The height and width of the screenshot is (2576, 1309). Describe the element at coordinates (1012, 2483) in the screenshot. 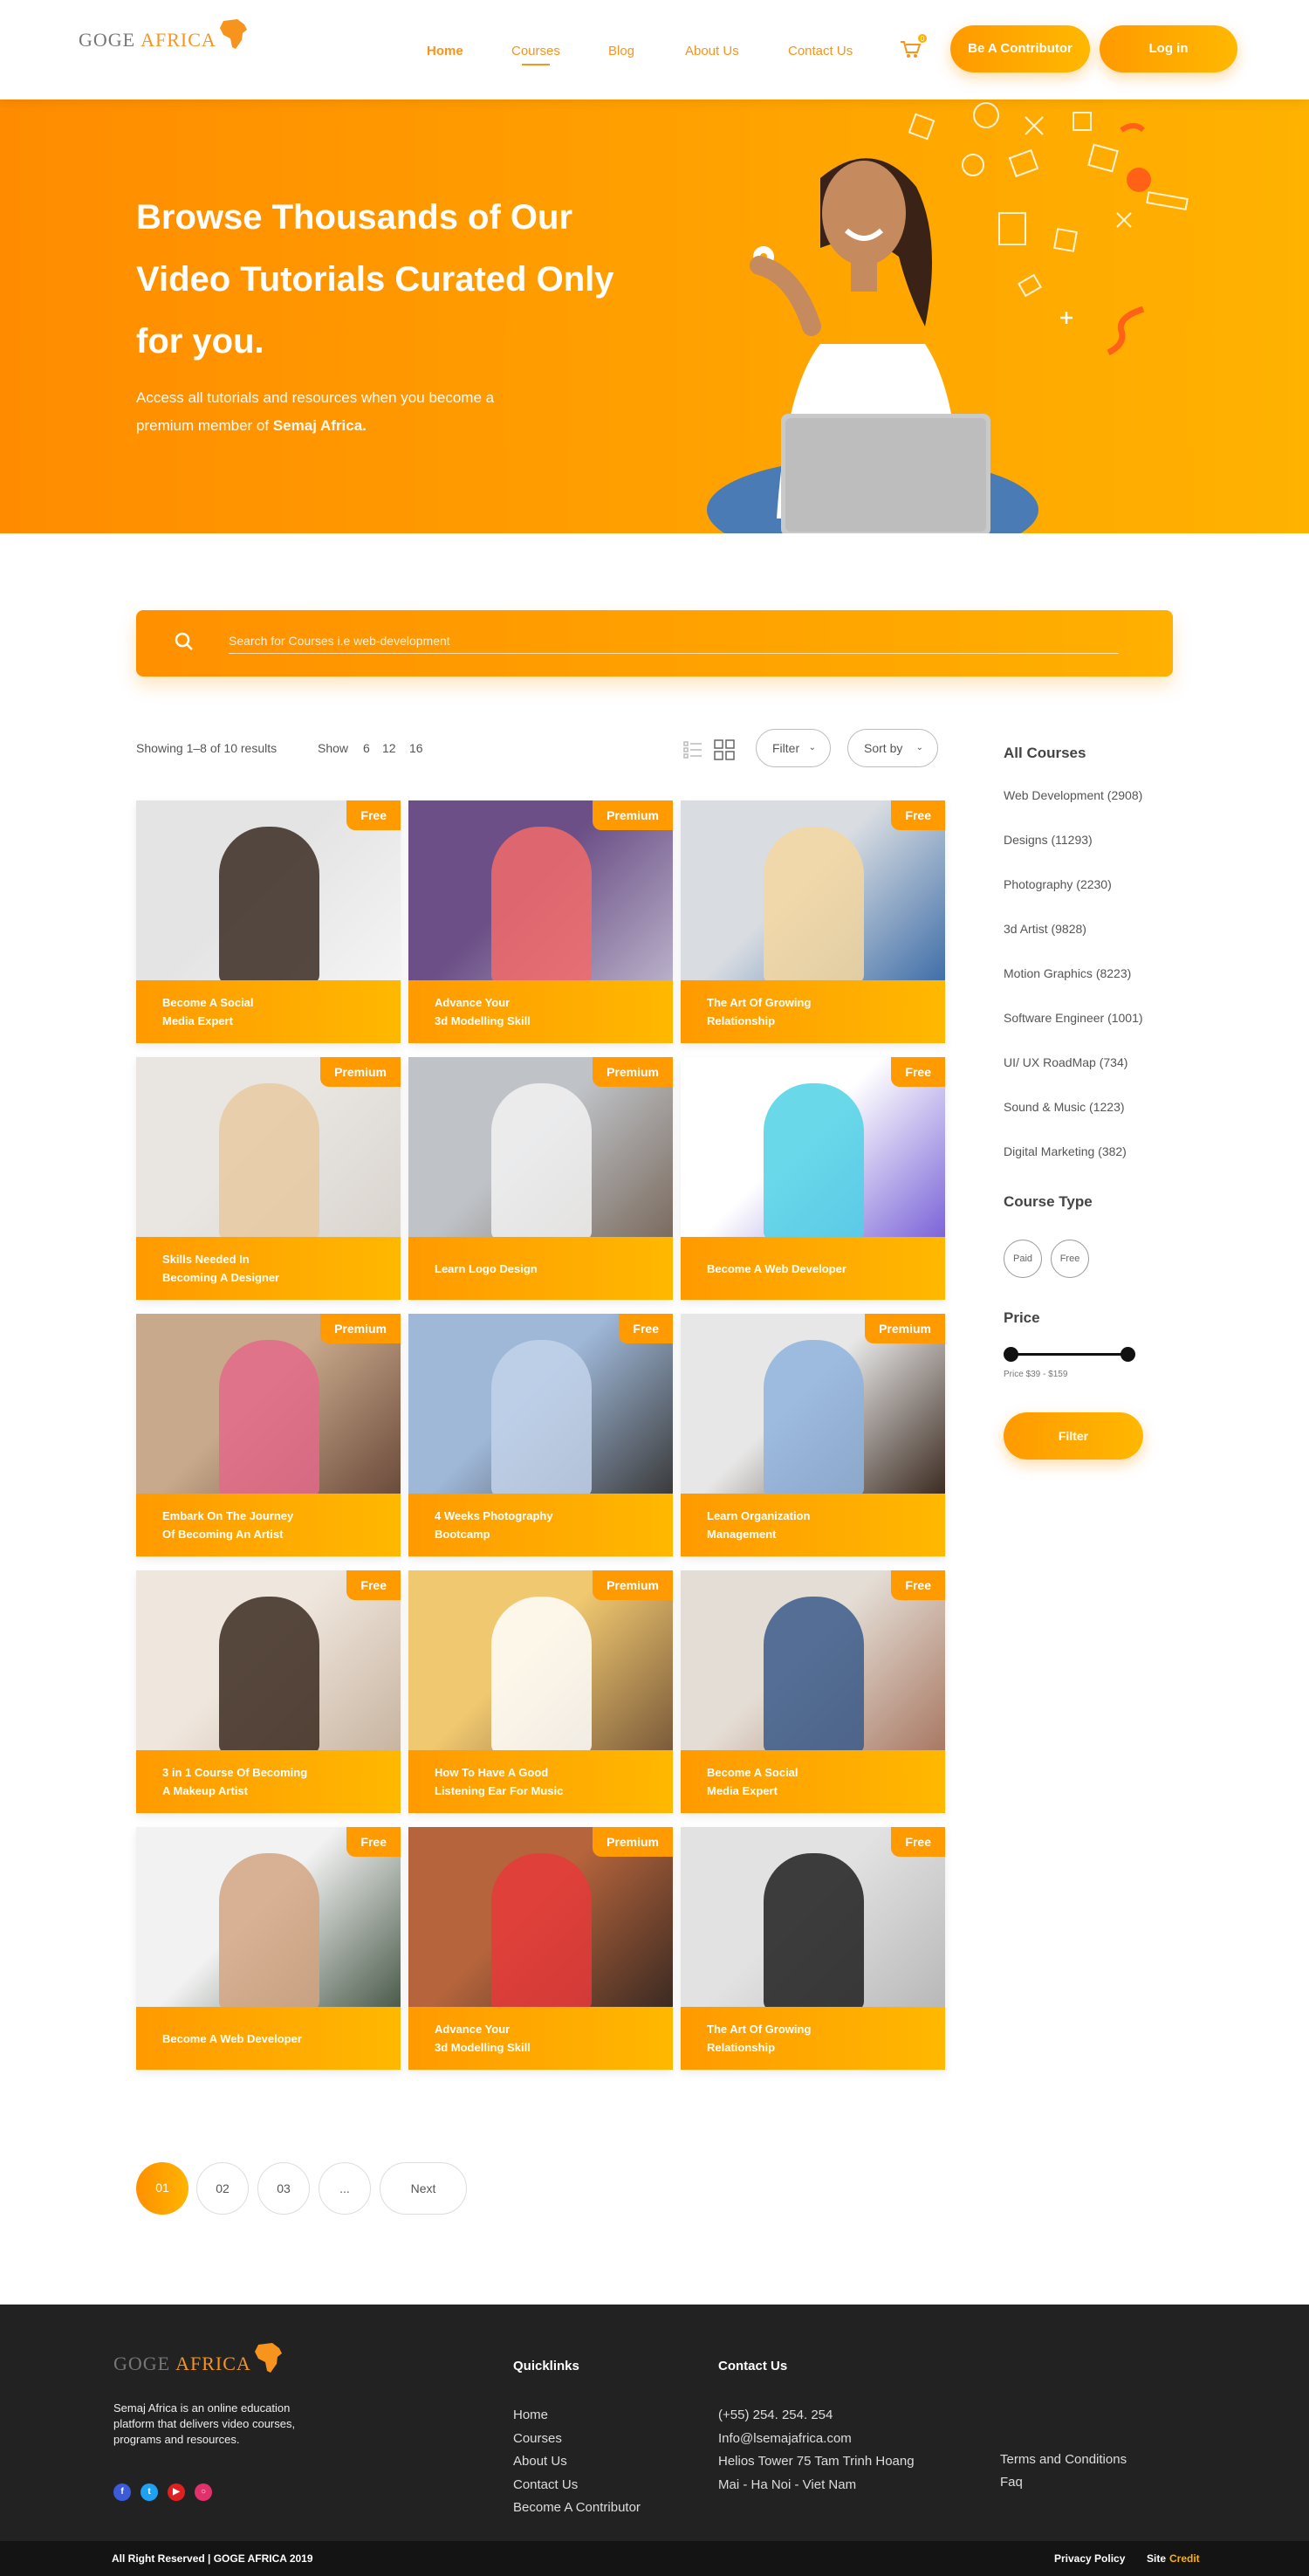

I see `faq-link: Faq` at that location.